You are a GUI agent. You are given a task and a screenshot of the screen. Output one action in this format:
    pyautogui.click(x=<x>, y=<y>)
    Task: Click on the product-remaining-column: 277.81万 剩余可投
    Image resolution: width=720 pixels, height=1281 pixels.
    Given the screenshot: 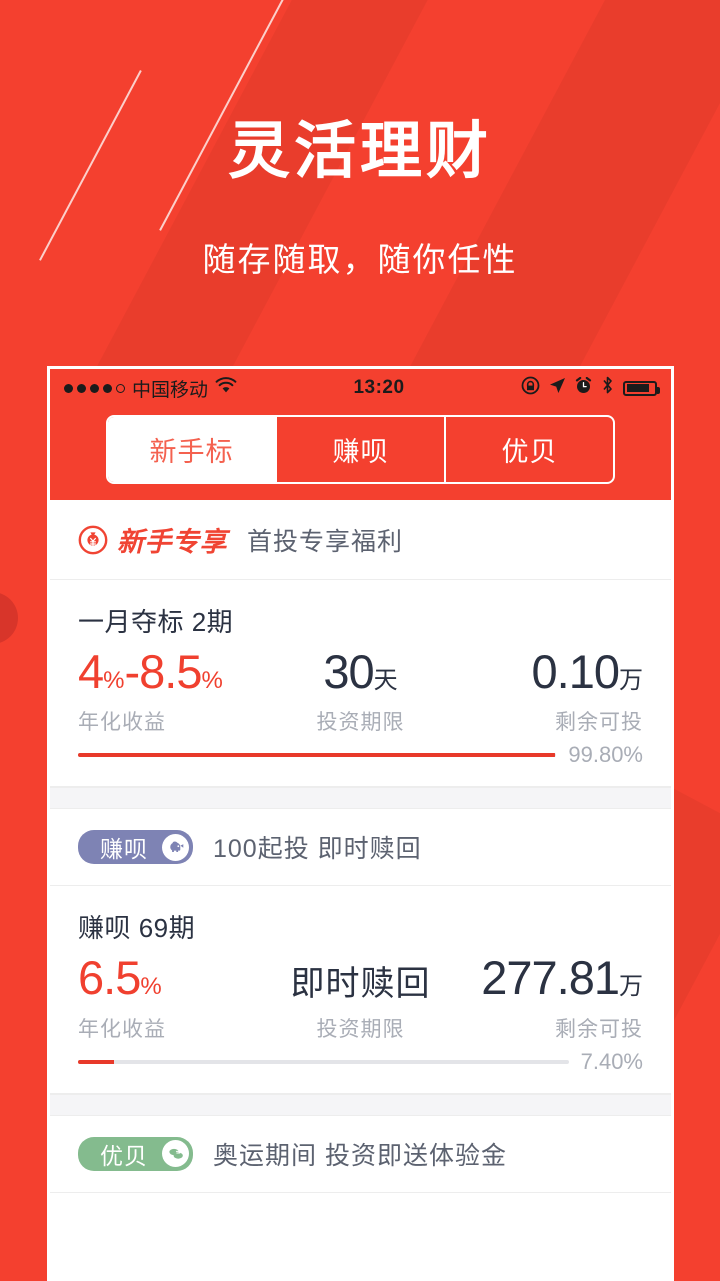 What is the action you would take?
    pyautogui.click(x=549, y=997)
    